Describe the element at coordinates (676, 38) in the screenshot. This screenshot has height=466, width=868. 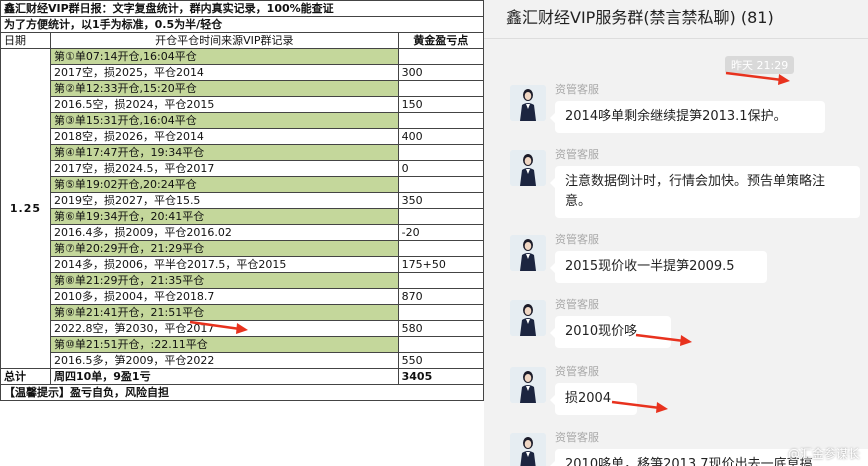
I see `divider` at that location.